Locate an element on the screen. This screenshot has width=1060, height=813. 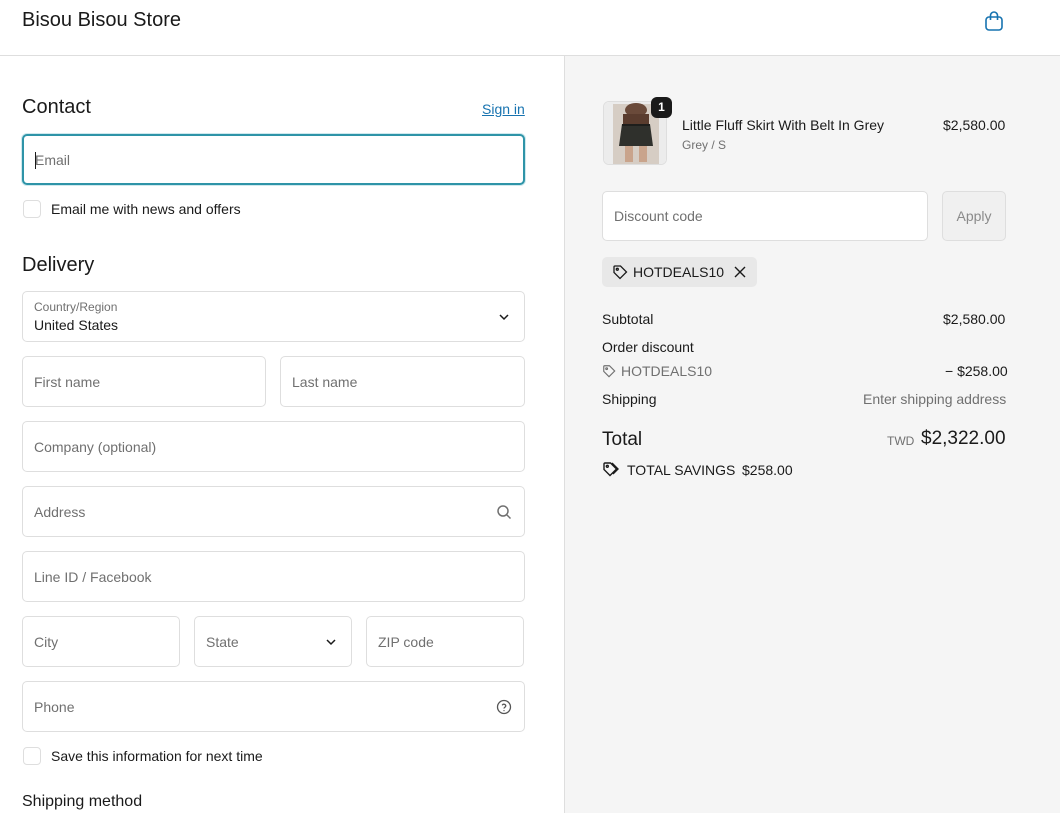
state-placeholder: State is located at coordinates (222, 641).